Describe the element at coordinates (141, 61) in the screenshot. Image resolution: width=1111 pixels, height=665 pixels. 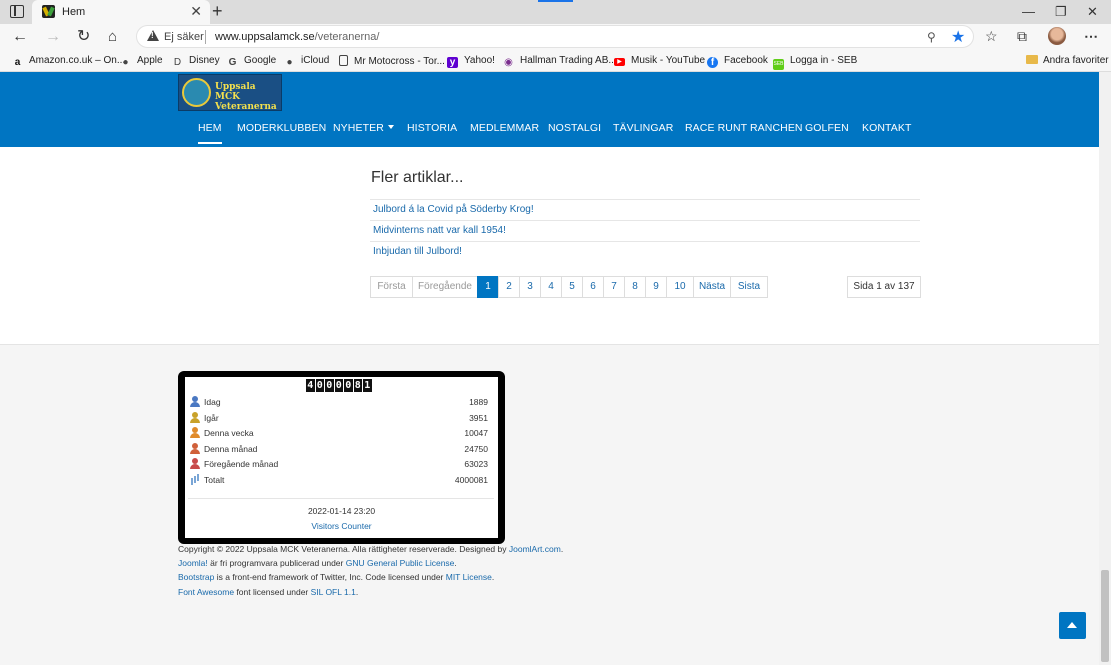
I see `bookmark-apple: ● Apple` at that location.